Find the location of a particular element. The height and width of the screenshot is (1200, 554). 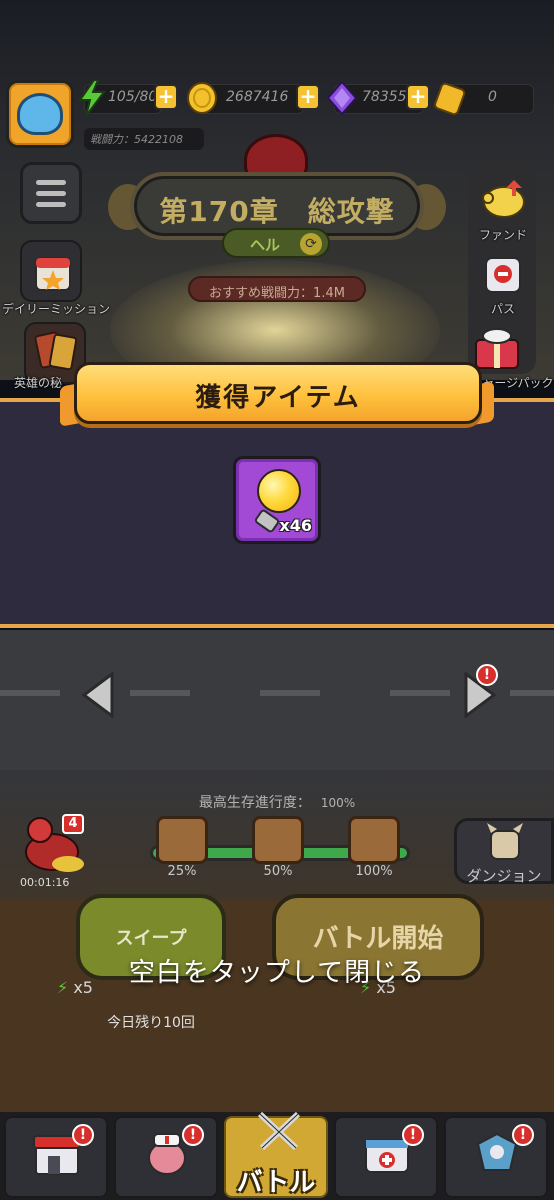

add-gems-button: + is located at coordinates (418, 97).